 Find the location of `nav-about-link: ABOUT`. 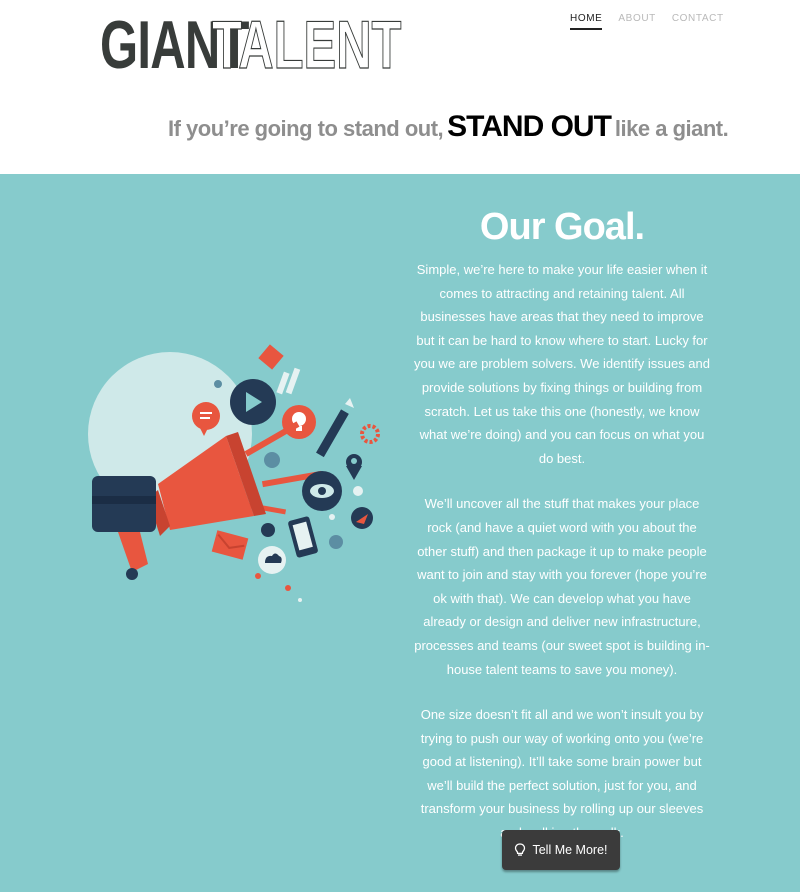

nav-about-link: ABOUT is located at coordinates (636, 21).